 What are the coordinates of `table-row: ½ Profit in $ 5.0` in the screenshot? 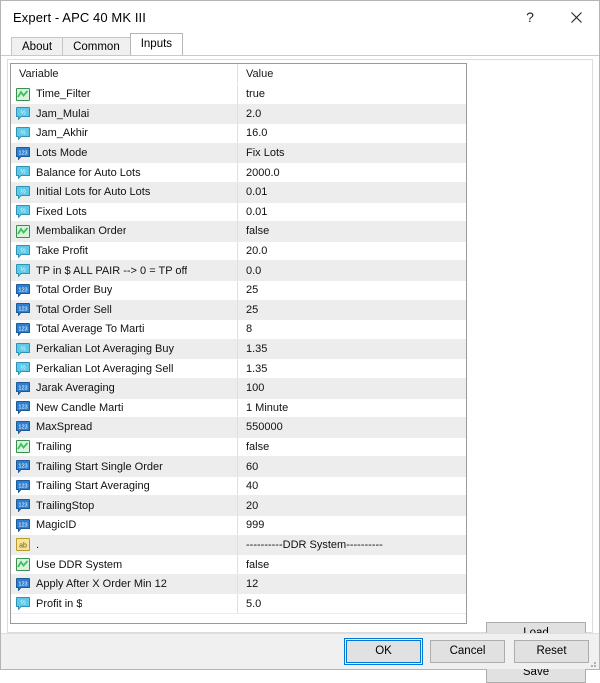 It's located at (238, 604).